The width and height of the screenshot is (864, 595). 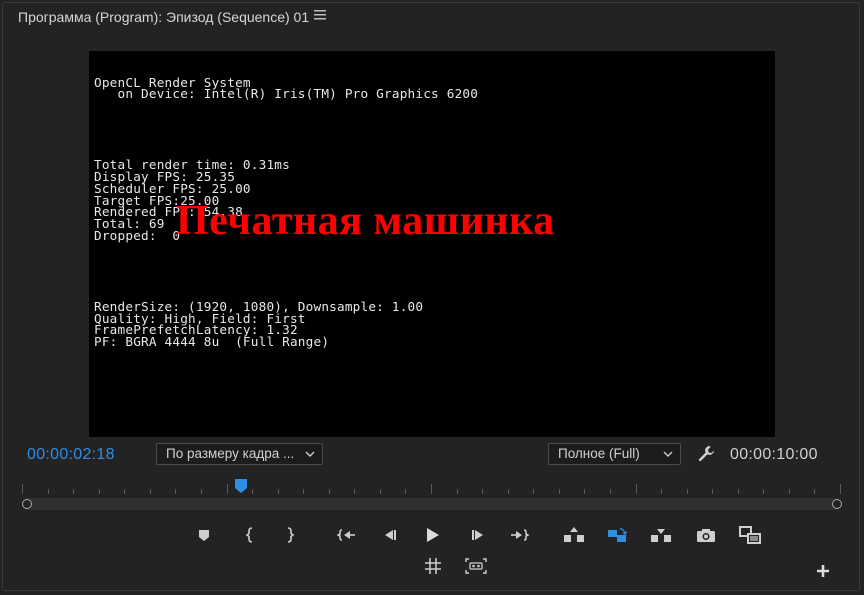 I want to click on vr-icon, so click(x=476, y=566).